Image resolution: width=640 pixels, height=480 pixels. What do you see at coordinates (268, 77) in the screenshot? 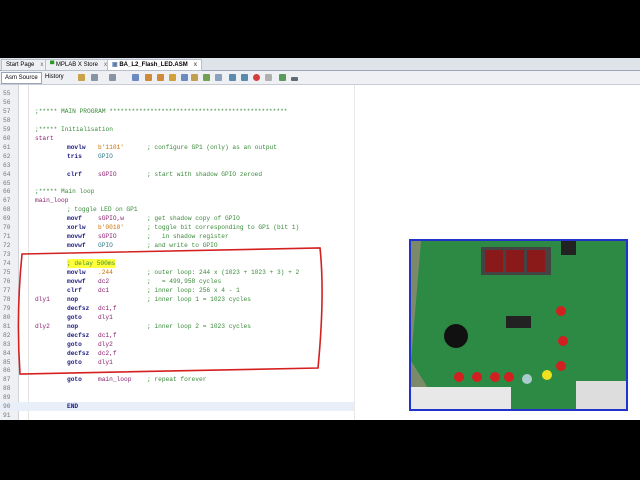
I see `stop-macro-icon` at bounding box center [268, 77].